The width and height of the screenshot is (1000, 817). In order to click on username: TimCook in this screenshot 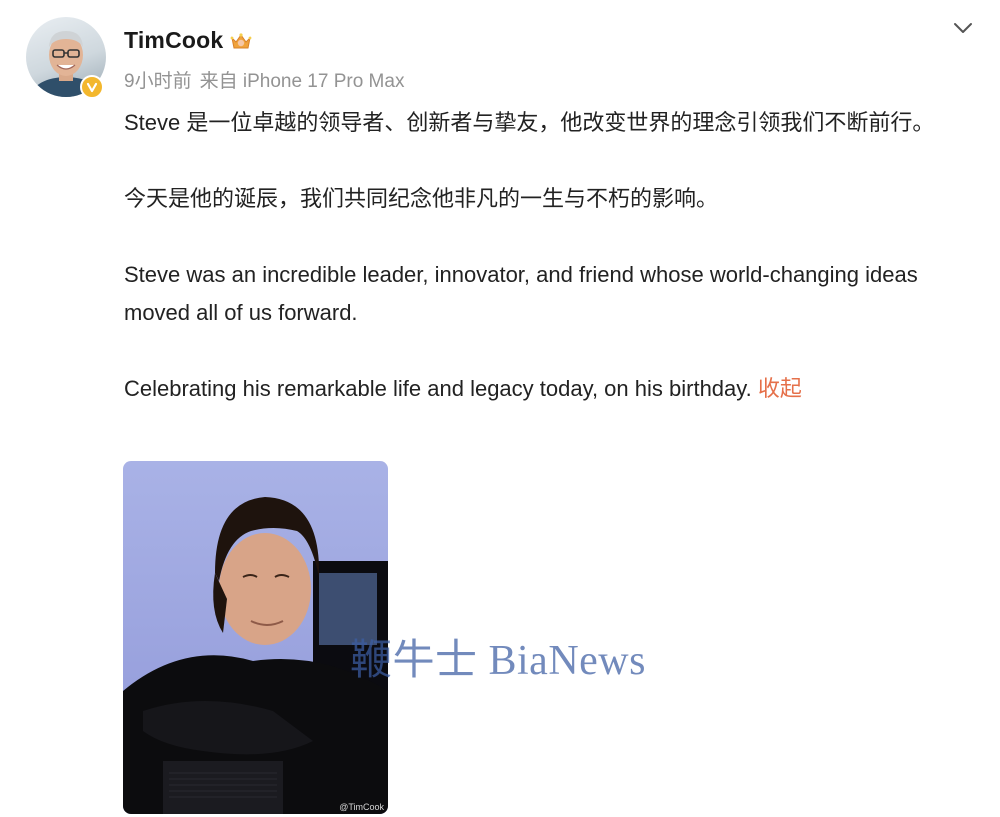, I will do `click(173, 40)`.